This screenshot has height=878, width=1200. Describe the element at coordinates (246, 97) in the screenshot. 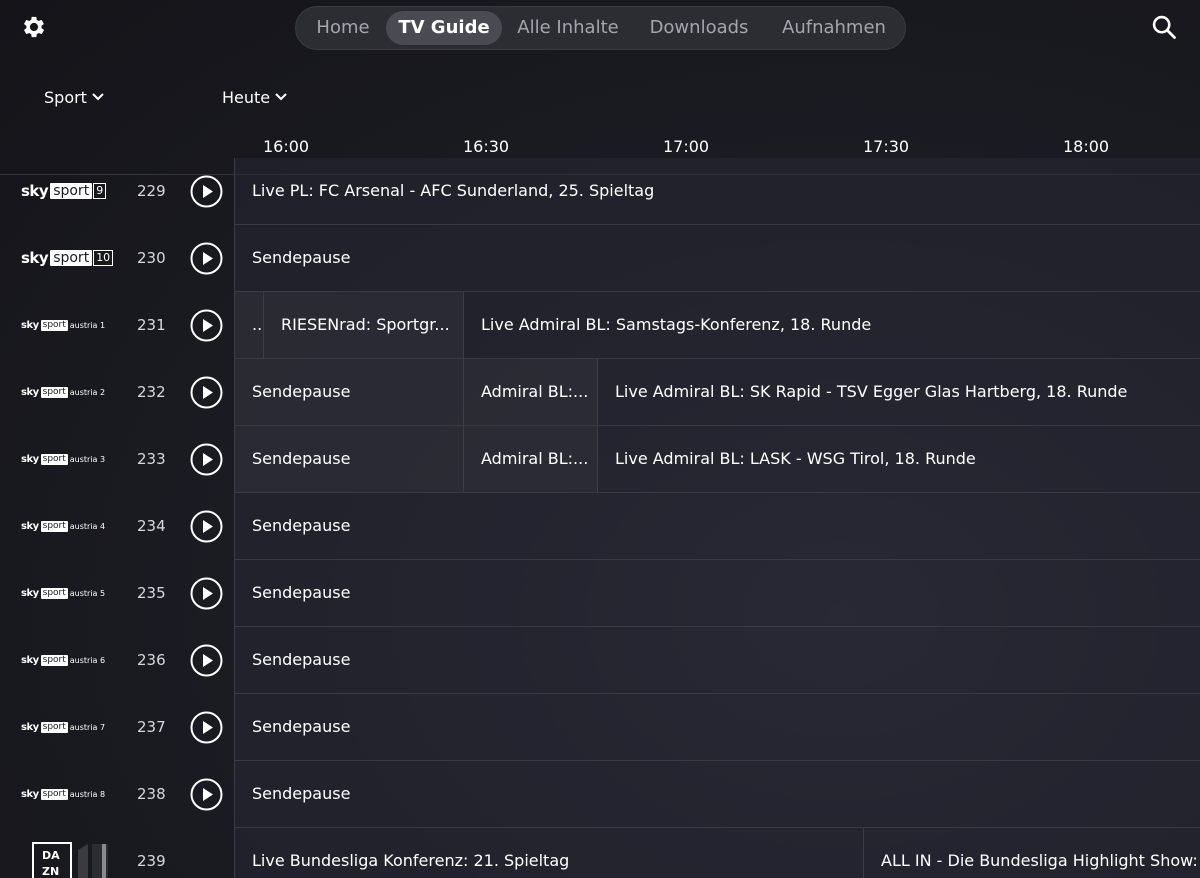

I see `day-filter-label: Heute` at that location.